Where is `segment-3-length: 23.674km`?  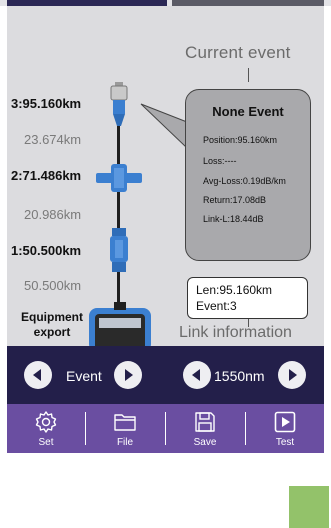
segment-3-length: 23.674km is located at coordinates (53, 139).